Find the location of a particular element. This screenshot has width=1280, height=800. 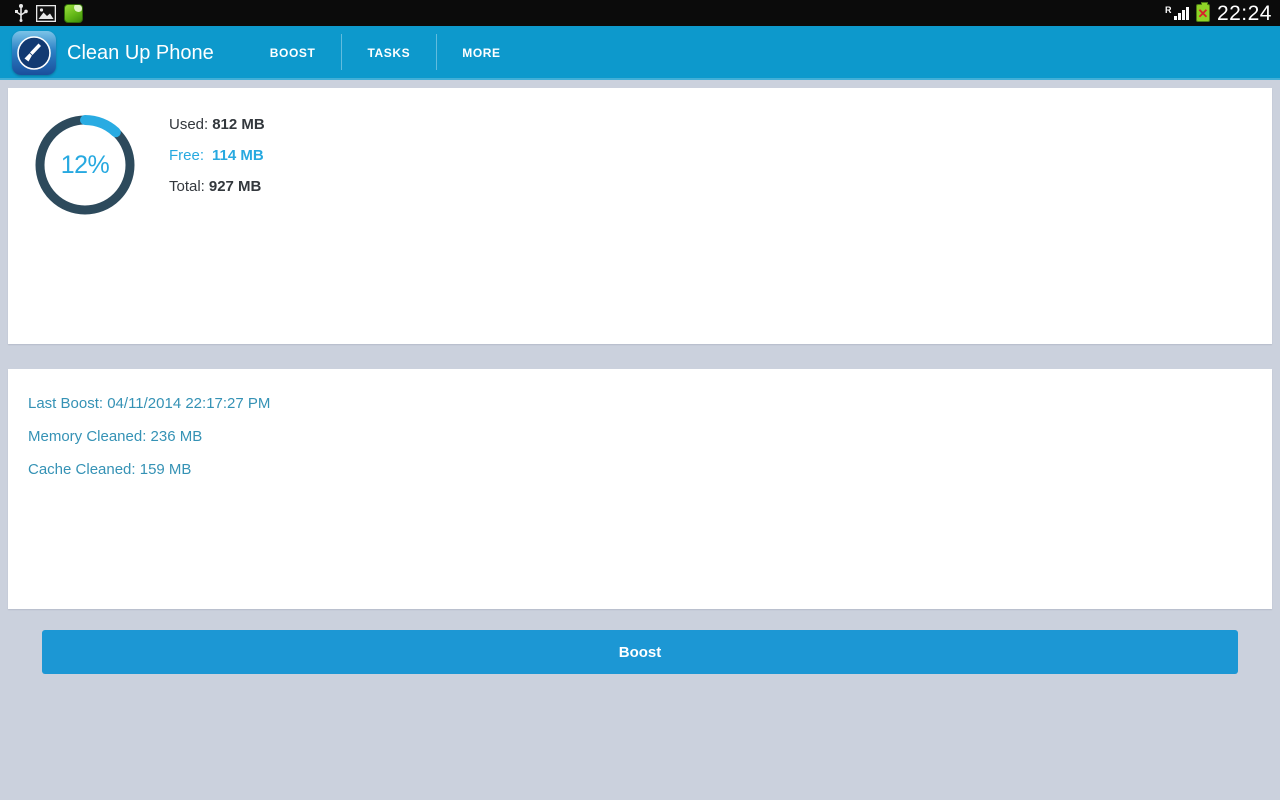

status-bar-left-icons is located at coordinates (48, 13).